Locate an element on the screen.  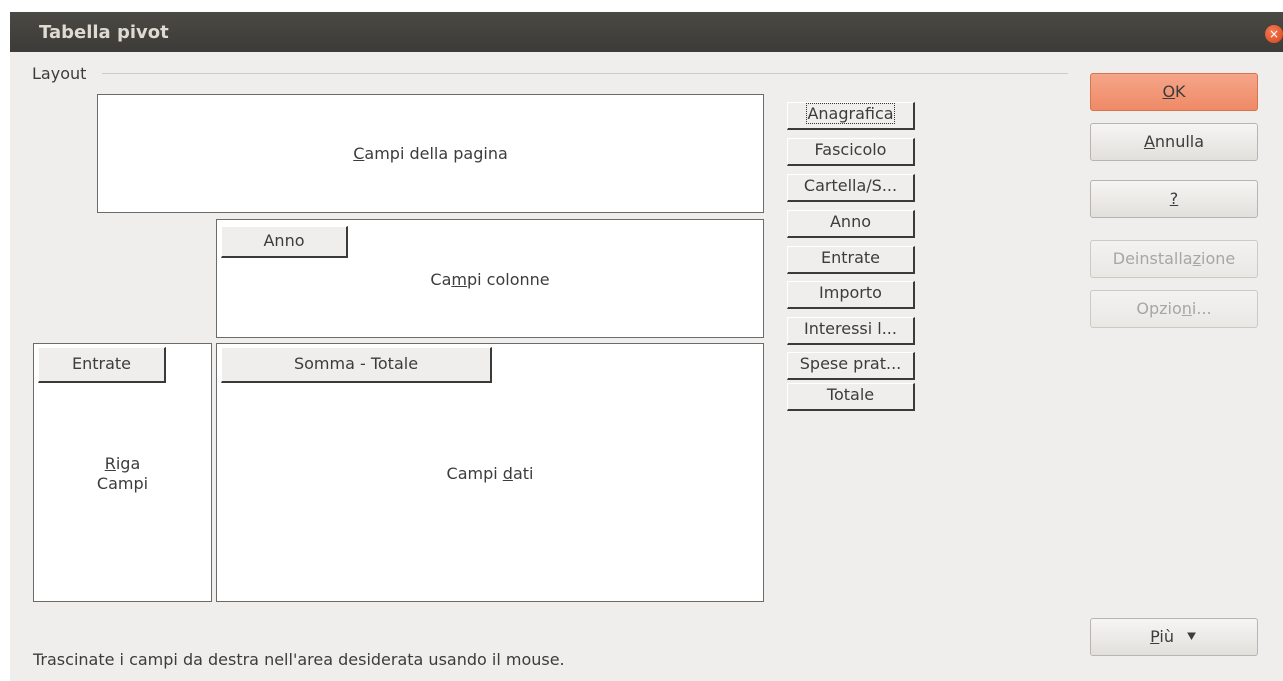
data-fields-label: Campi dati is located at coordinates (490, 473).